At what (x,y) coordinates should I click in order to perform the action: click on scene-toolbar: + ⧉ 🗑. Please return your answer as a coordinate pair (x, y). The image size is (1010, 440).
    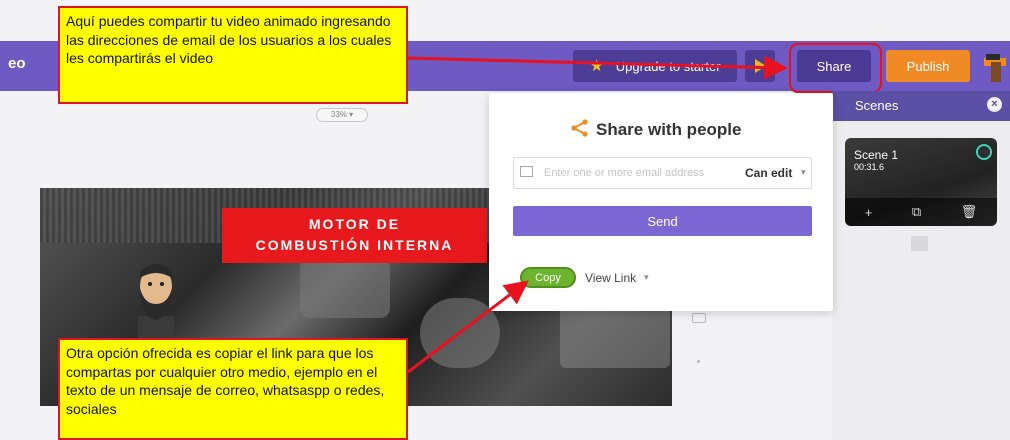
    Looking at the image, I should click on (921, 212).